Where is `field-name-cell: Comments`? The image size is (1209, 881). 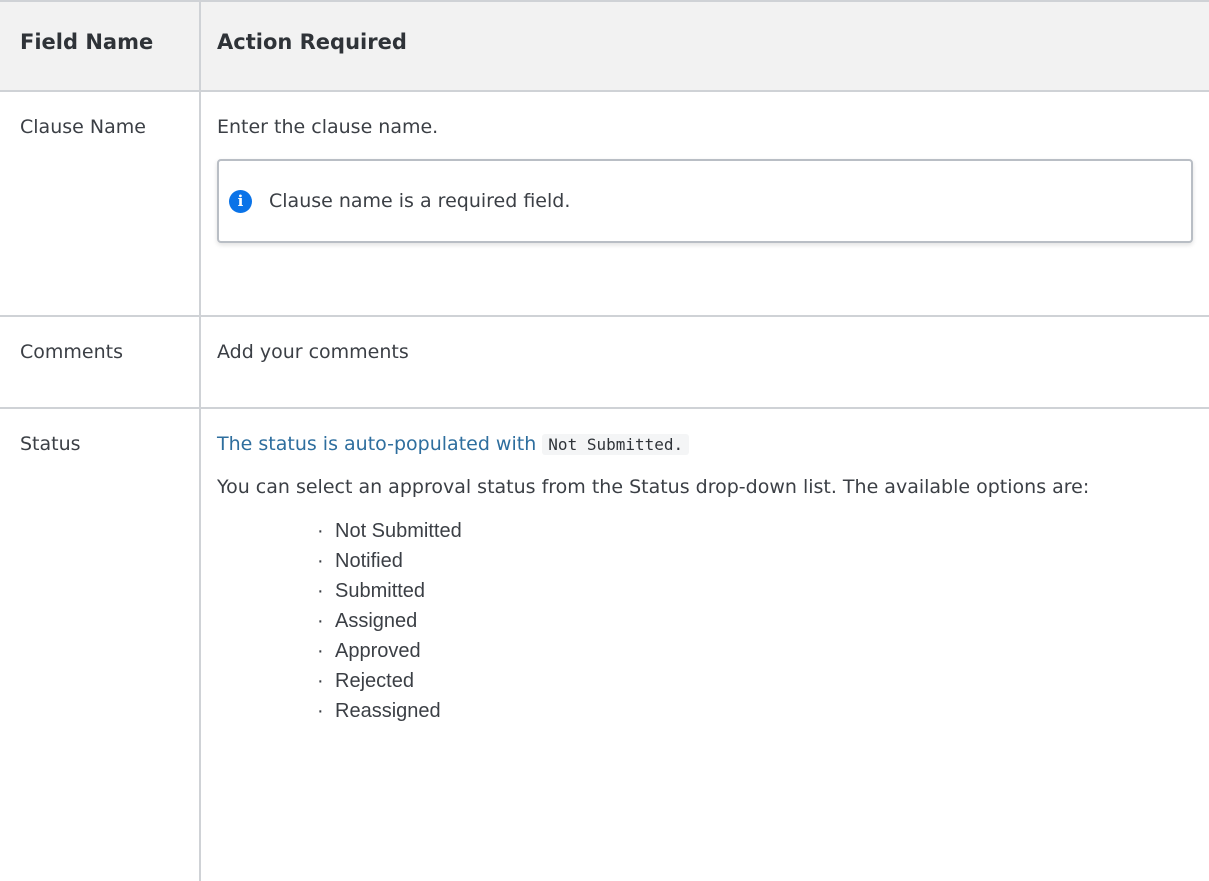
field-name-cell: Comments is located at coordinates (100, 362).